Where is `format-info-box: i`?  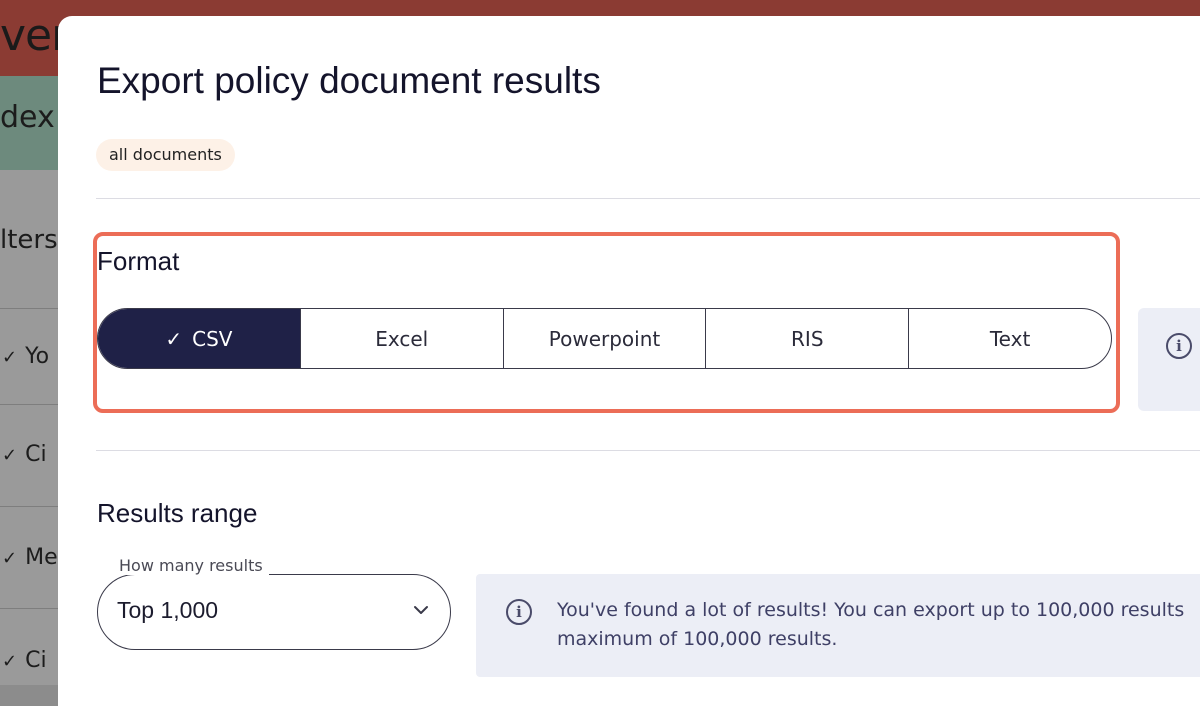 format-info-box: i is located at coordinates (1169, 359).